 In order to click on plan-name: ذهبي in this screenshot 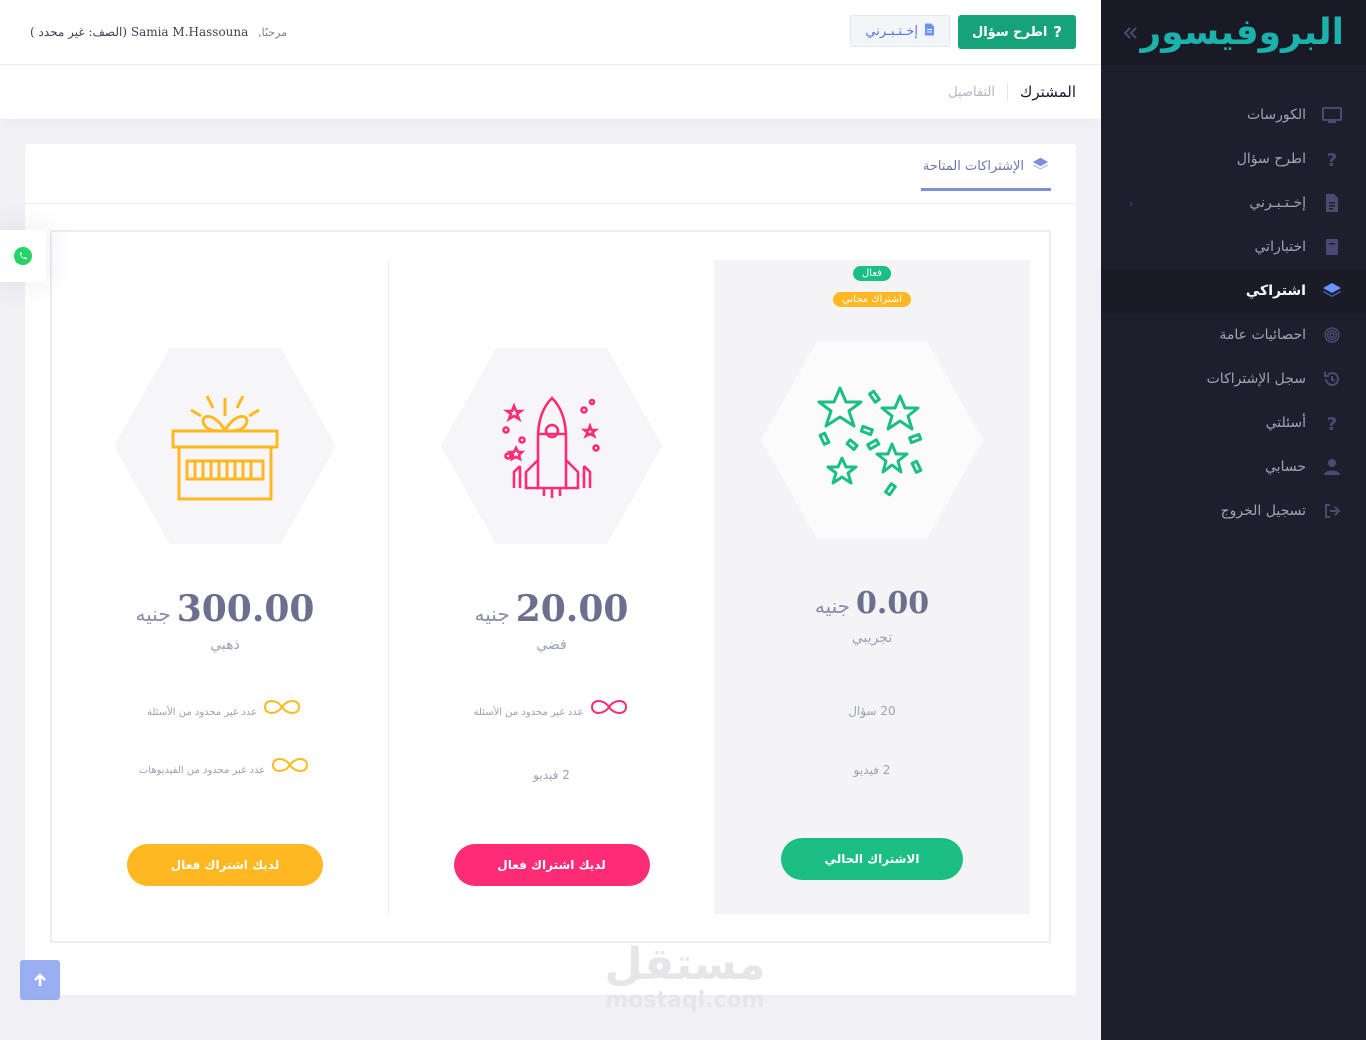, I will do `click(225, 645)`.